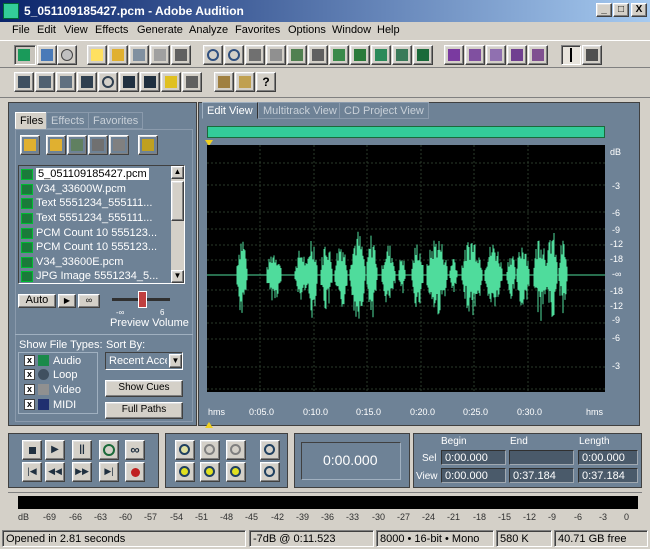 This screenshot has width=650, height=549. What do you see at coordinates (276, 55) in the screenshot?
I see `trim-icon` at bounding box center [276, 55].